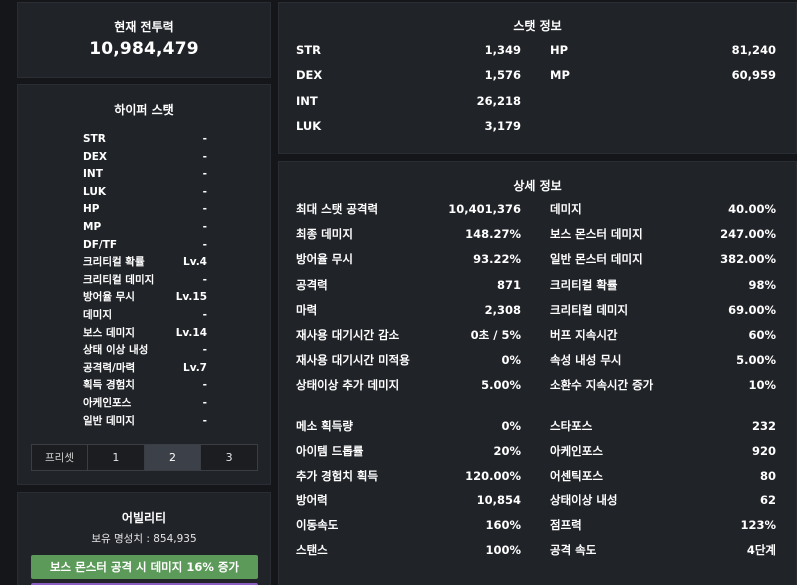  What do you see at coordinates (309, 125) in the screenshot?
I see `stat-name: LUK` at bounding box center [309, 125].